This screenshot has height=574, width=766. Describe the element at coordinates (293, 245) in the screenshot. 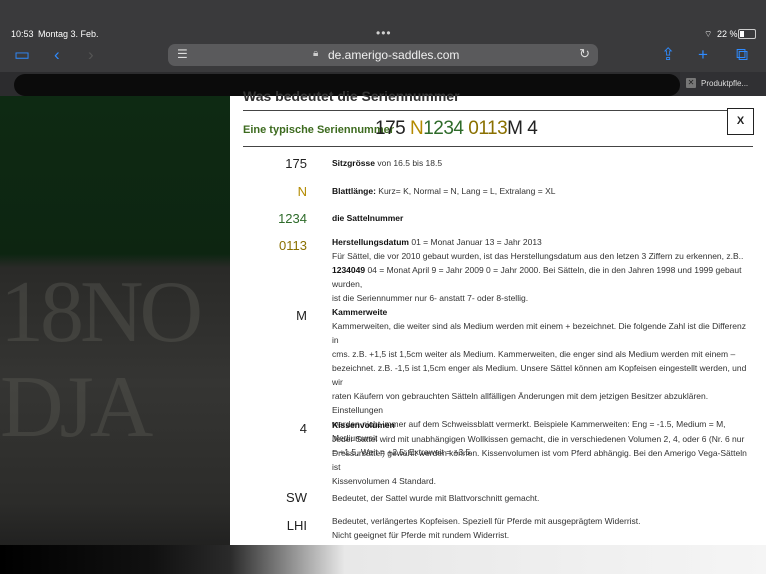

I see `code-0113: 0113` at that location.